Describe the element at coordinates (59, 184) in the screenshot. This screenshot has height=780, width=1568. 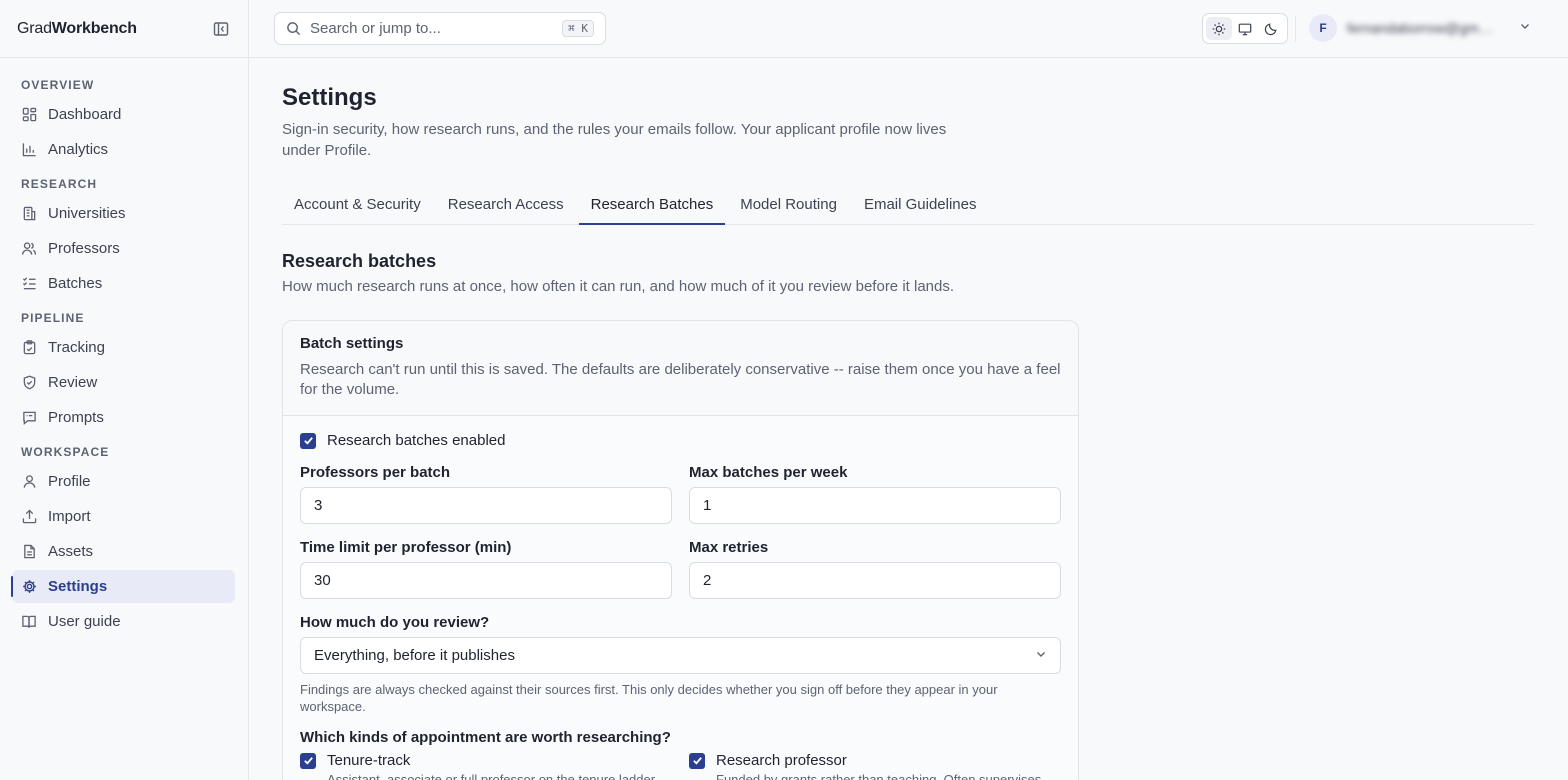
I see `nav-heading: RESEARCH` at that location.